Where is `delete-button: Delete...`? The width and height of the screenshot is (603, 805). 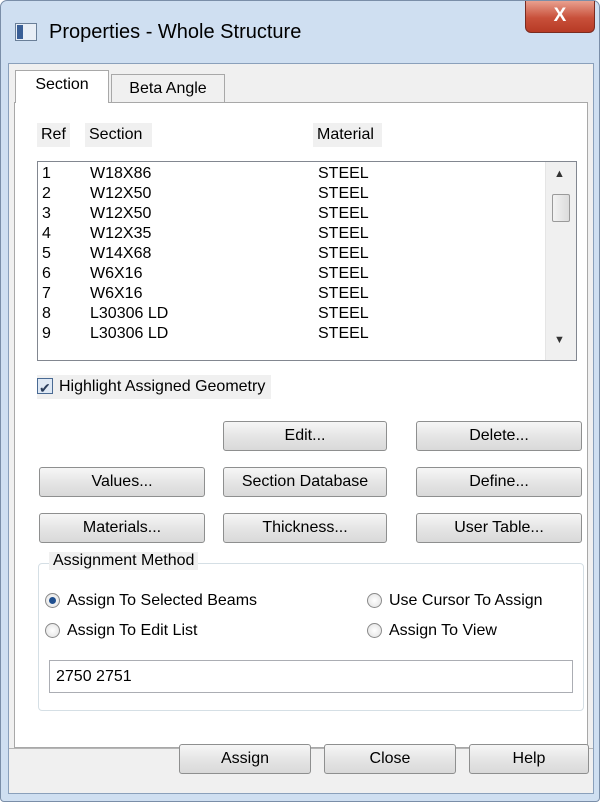
delete-button: Delete... is located at coordinates (499, 436).